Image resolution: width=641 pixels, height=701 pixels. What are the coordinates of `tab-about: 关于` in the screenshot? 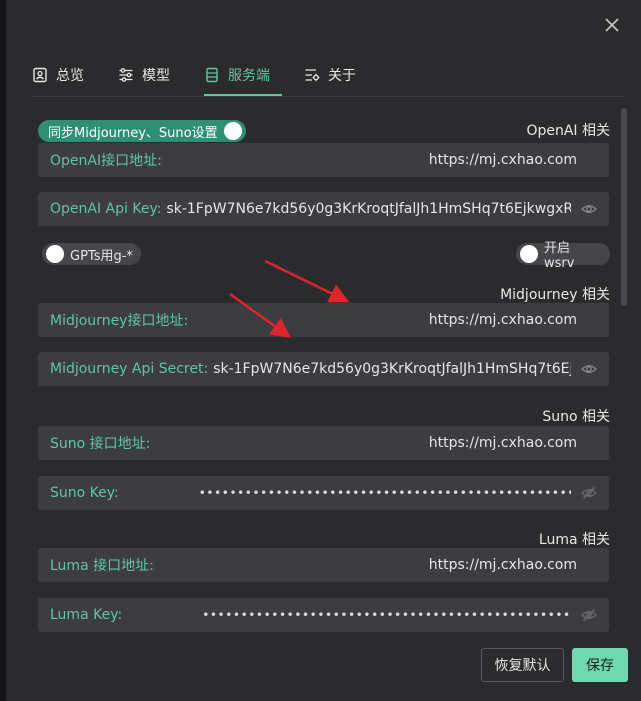 It's located at (336, 75).